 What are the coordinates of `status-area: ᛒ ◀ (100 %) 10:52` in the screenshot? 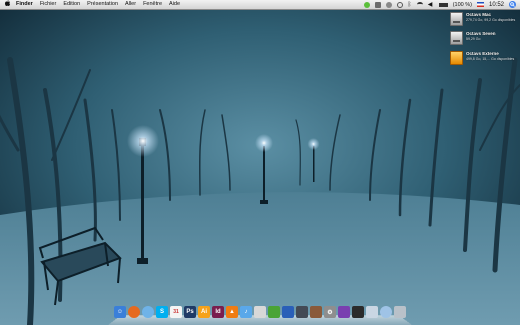 It's located at (439, 4).